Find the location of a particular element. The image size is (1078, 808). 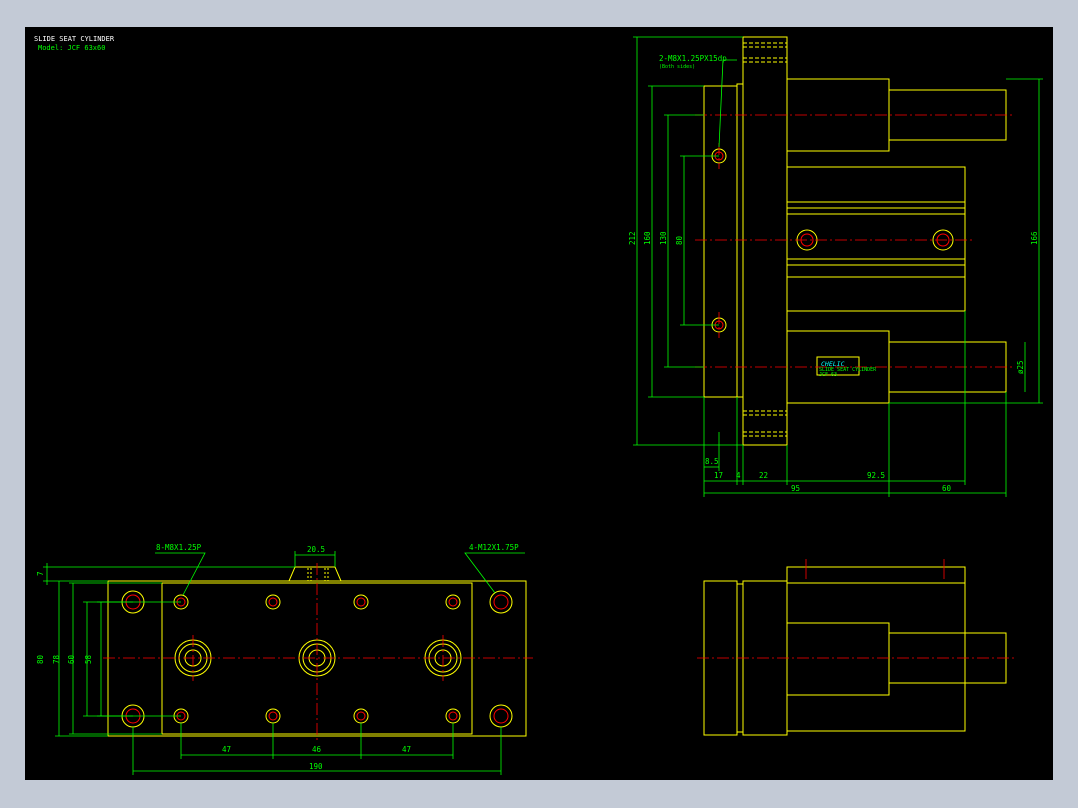

dim-190: 190 is located at coordinates (316, 766).